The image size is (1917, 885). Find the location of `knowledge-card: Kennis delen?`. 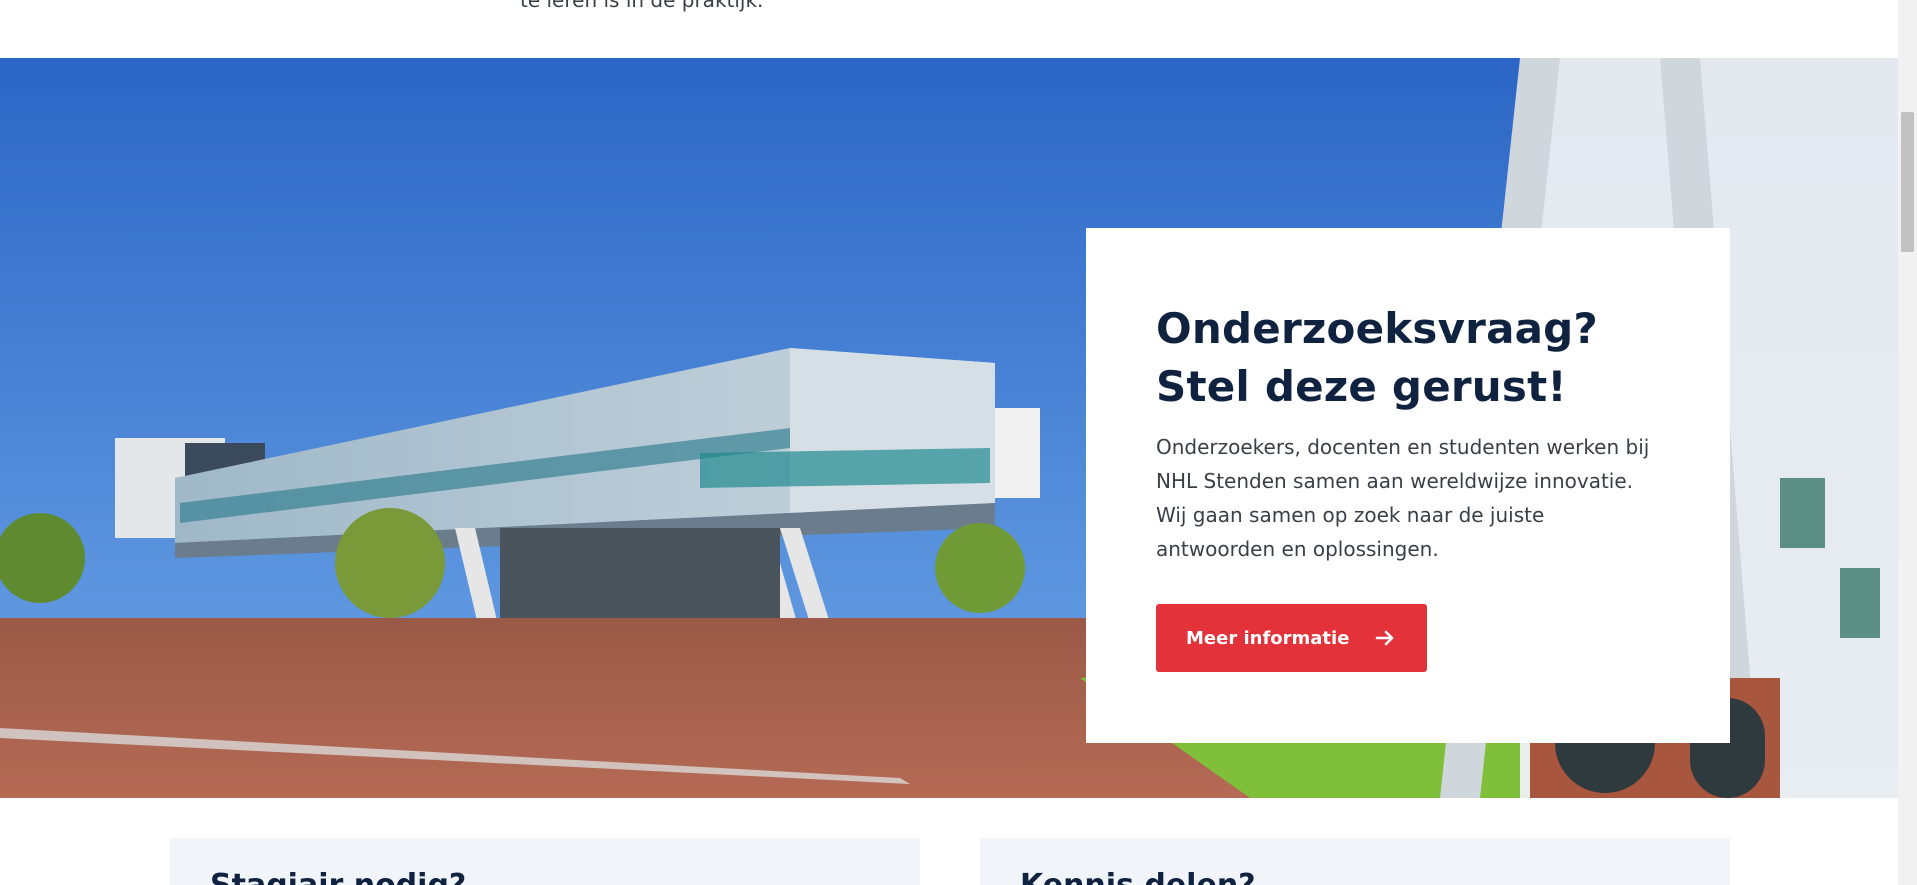

knowledge-card: Kennis delen? is located at coordinates (1355, 861).